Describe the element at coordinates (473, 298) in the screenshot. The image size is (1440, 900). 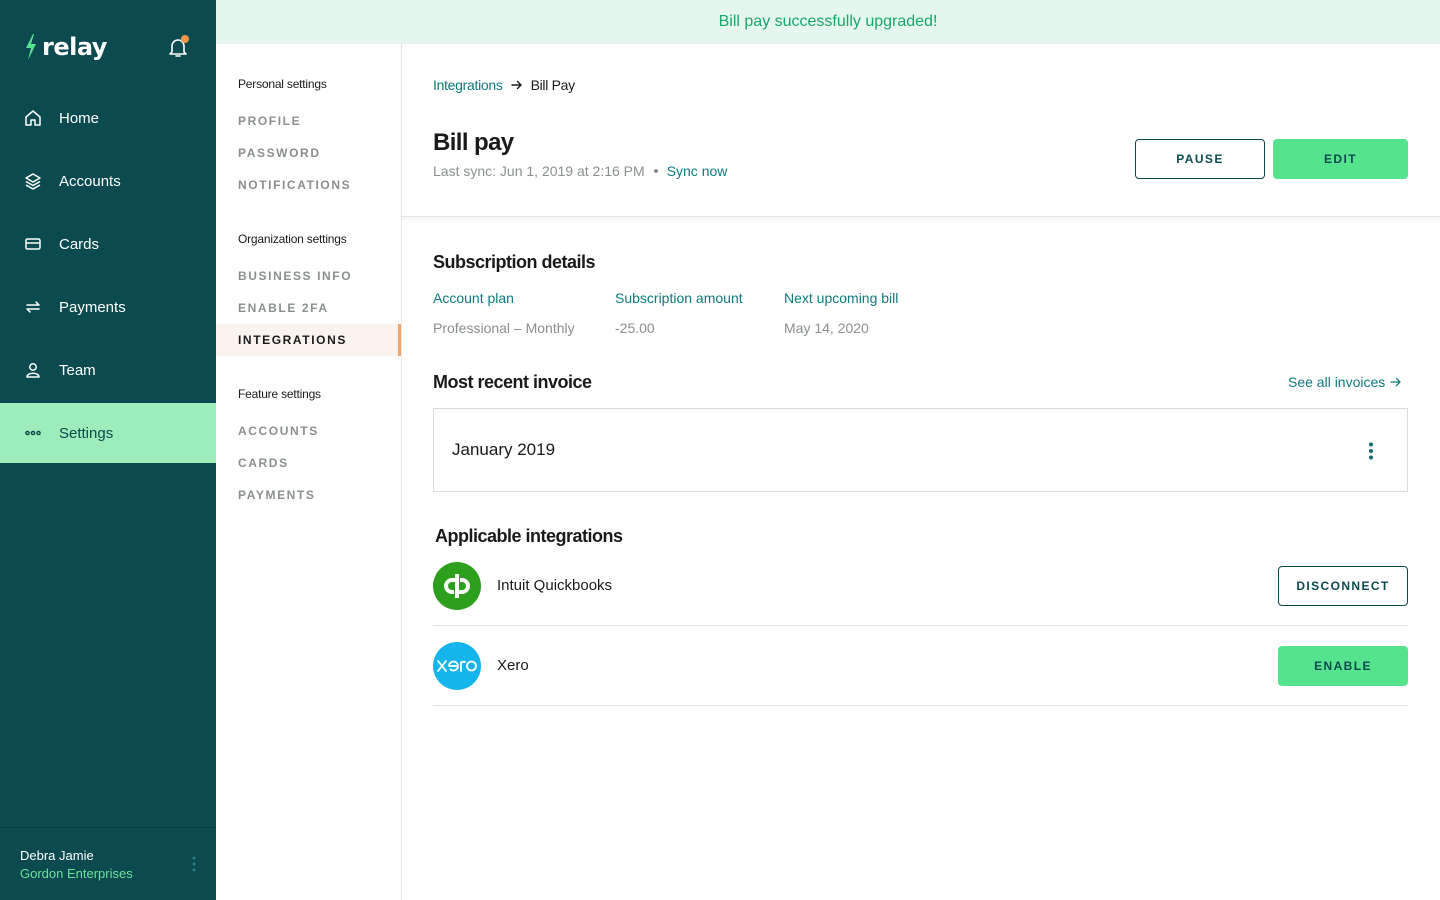
I see `account-plan-label: Account plan` at that location.